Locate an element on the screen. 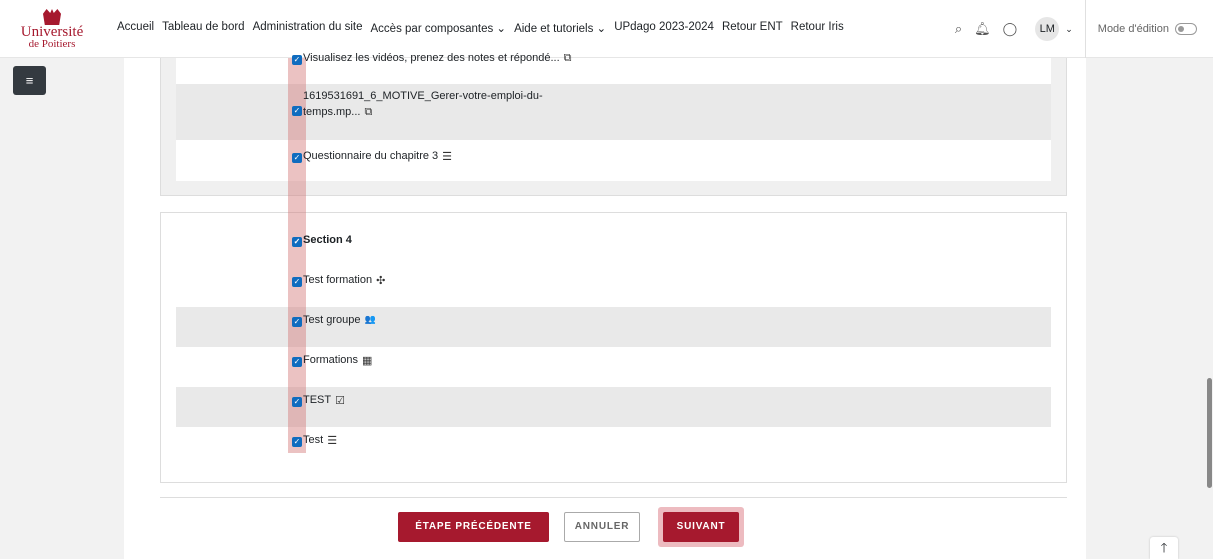 The image size is (1213, 559). section-title-label: Section 4 is located at coordinates (327, 240).